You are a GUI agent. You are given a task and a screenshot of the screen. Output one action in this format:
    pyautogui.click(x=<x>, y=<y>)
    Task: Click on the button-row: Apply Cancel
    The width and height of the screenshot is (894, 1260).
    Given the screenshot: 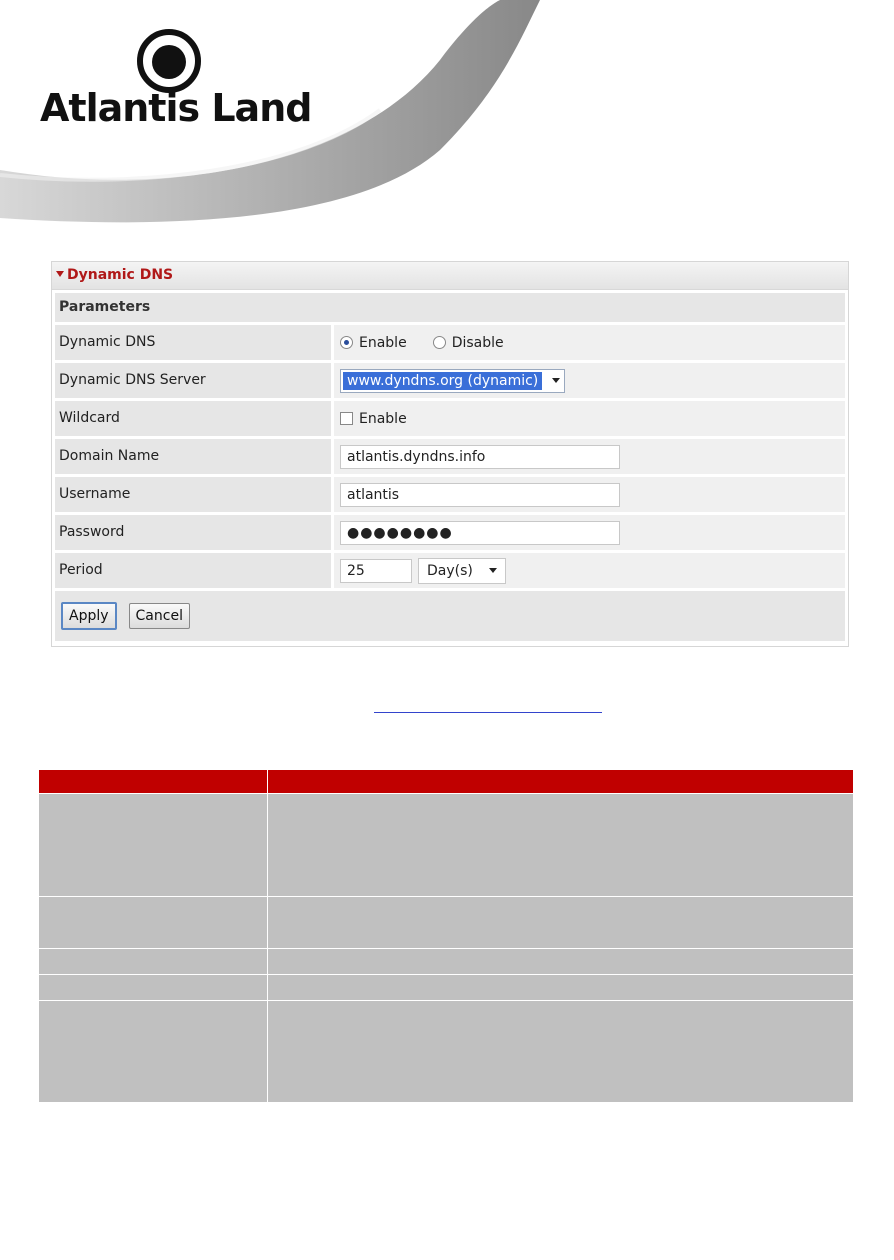 What is the action you would take?
    pyautogui.click(x=450, y=616)
    